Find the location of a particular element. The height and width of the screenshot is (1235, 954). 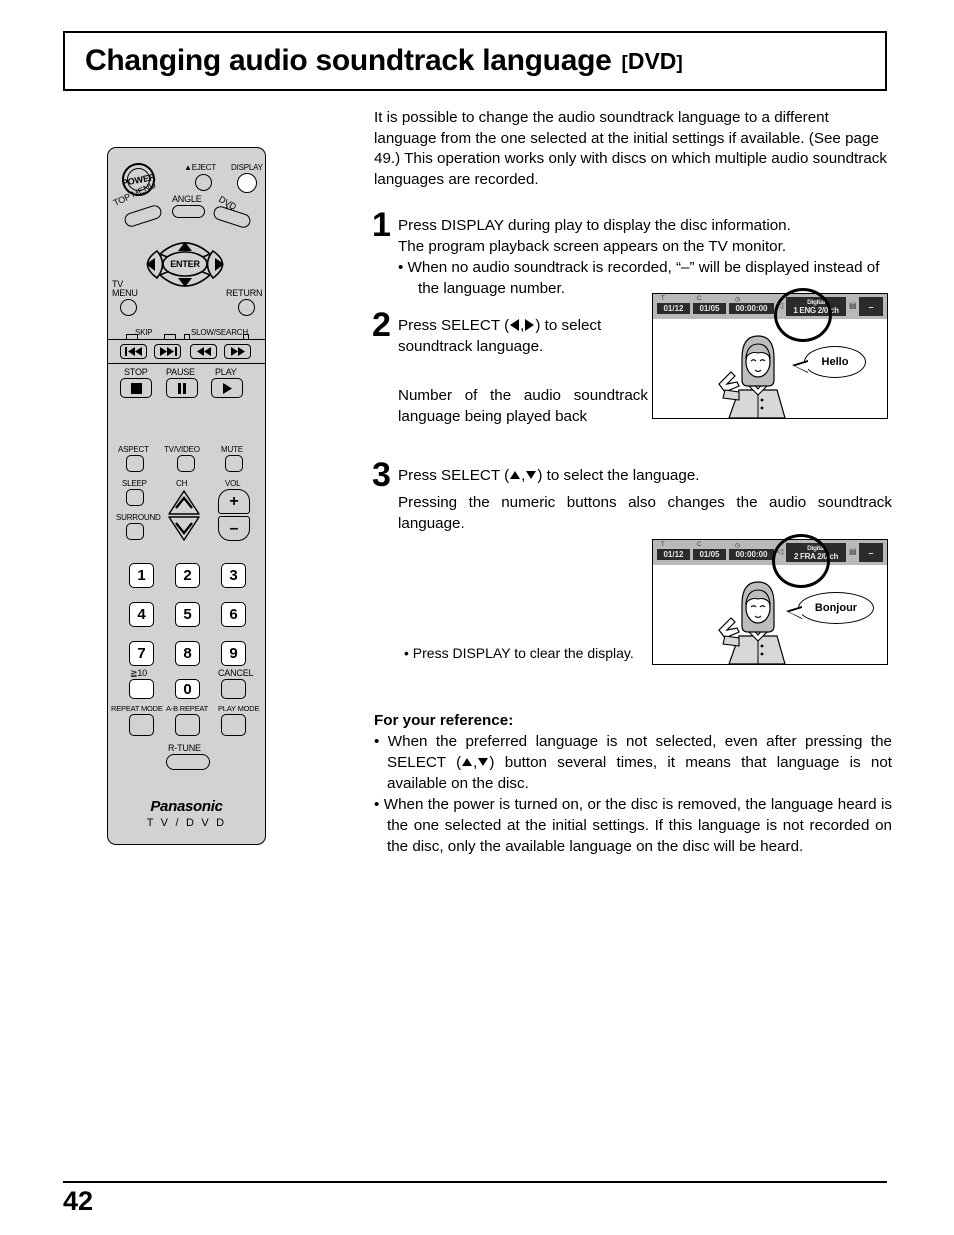

sleep-label: SLEEP is located at coordinates (134, 483).